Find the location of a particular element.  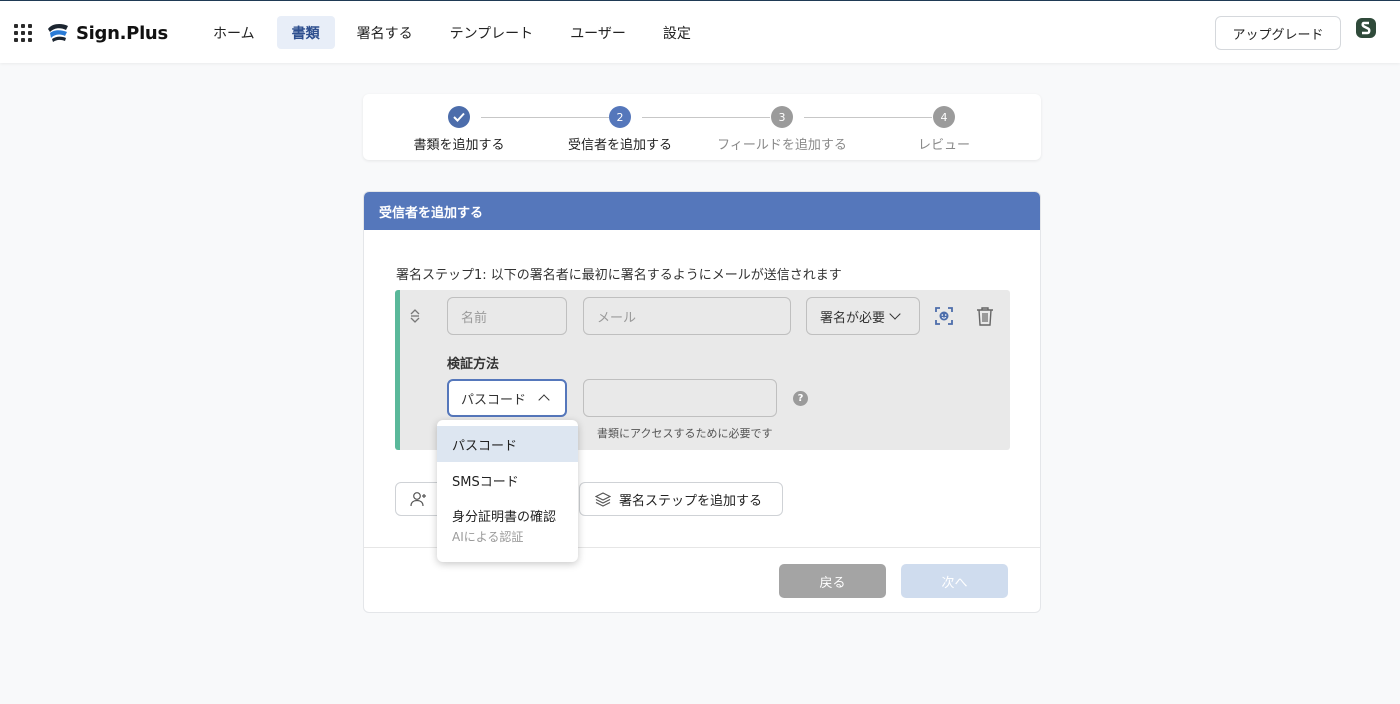

avatar is located at coordinates (1366, 28).